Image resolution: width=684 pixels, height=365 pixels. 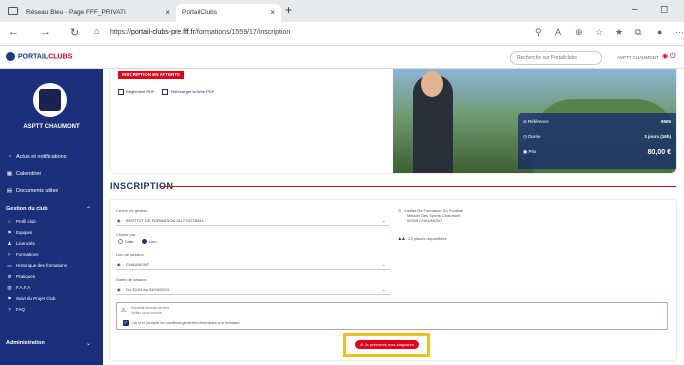 I want to click on reference-value: 6505, so click(x=665, y=121).